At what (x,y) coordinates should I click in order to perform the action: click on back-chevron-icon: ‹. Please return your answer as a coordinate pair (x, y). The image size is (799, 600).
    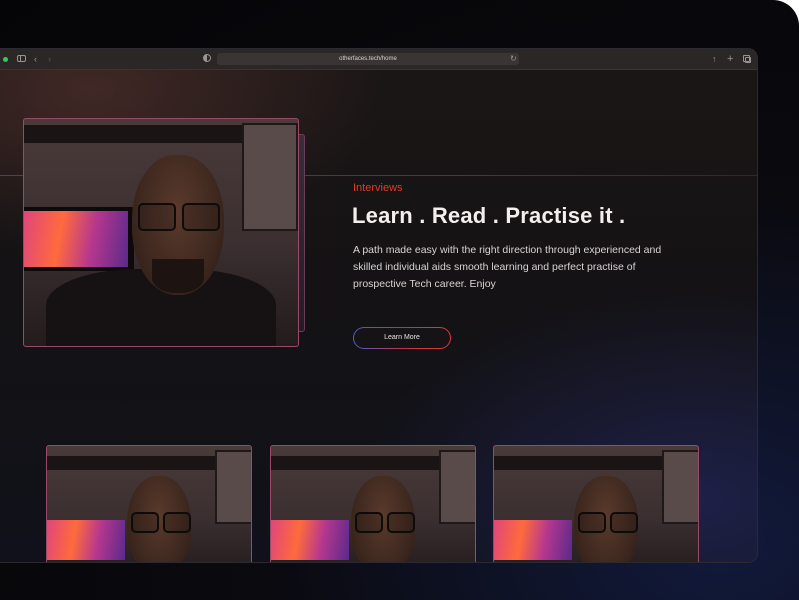
    Looking at the image, I should click on (35, 59).